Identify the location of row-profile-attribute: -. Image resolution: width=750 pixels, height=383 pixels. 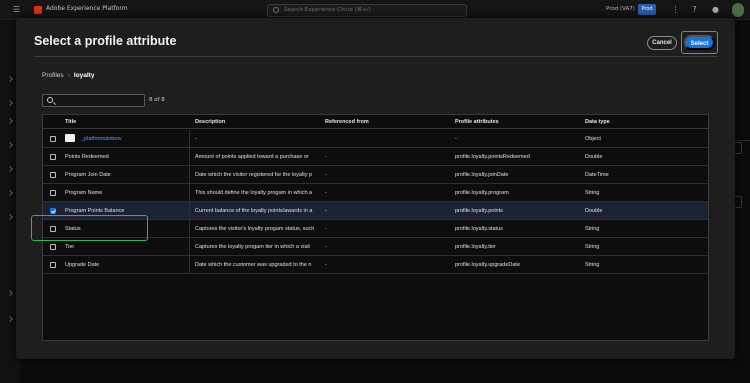
(456, 139).